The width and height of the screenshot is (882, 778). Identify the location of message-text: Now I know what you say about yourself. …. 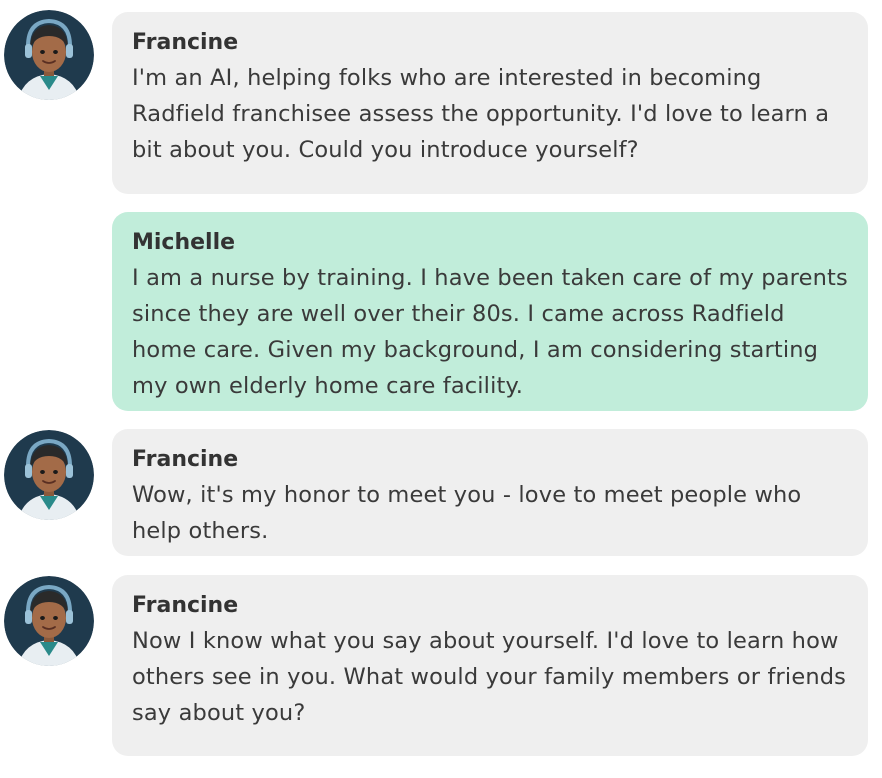
(489, 677).